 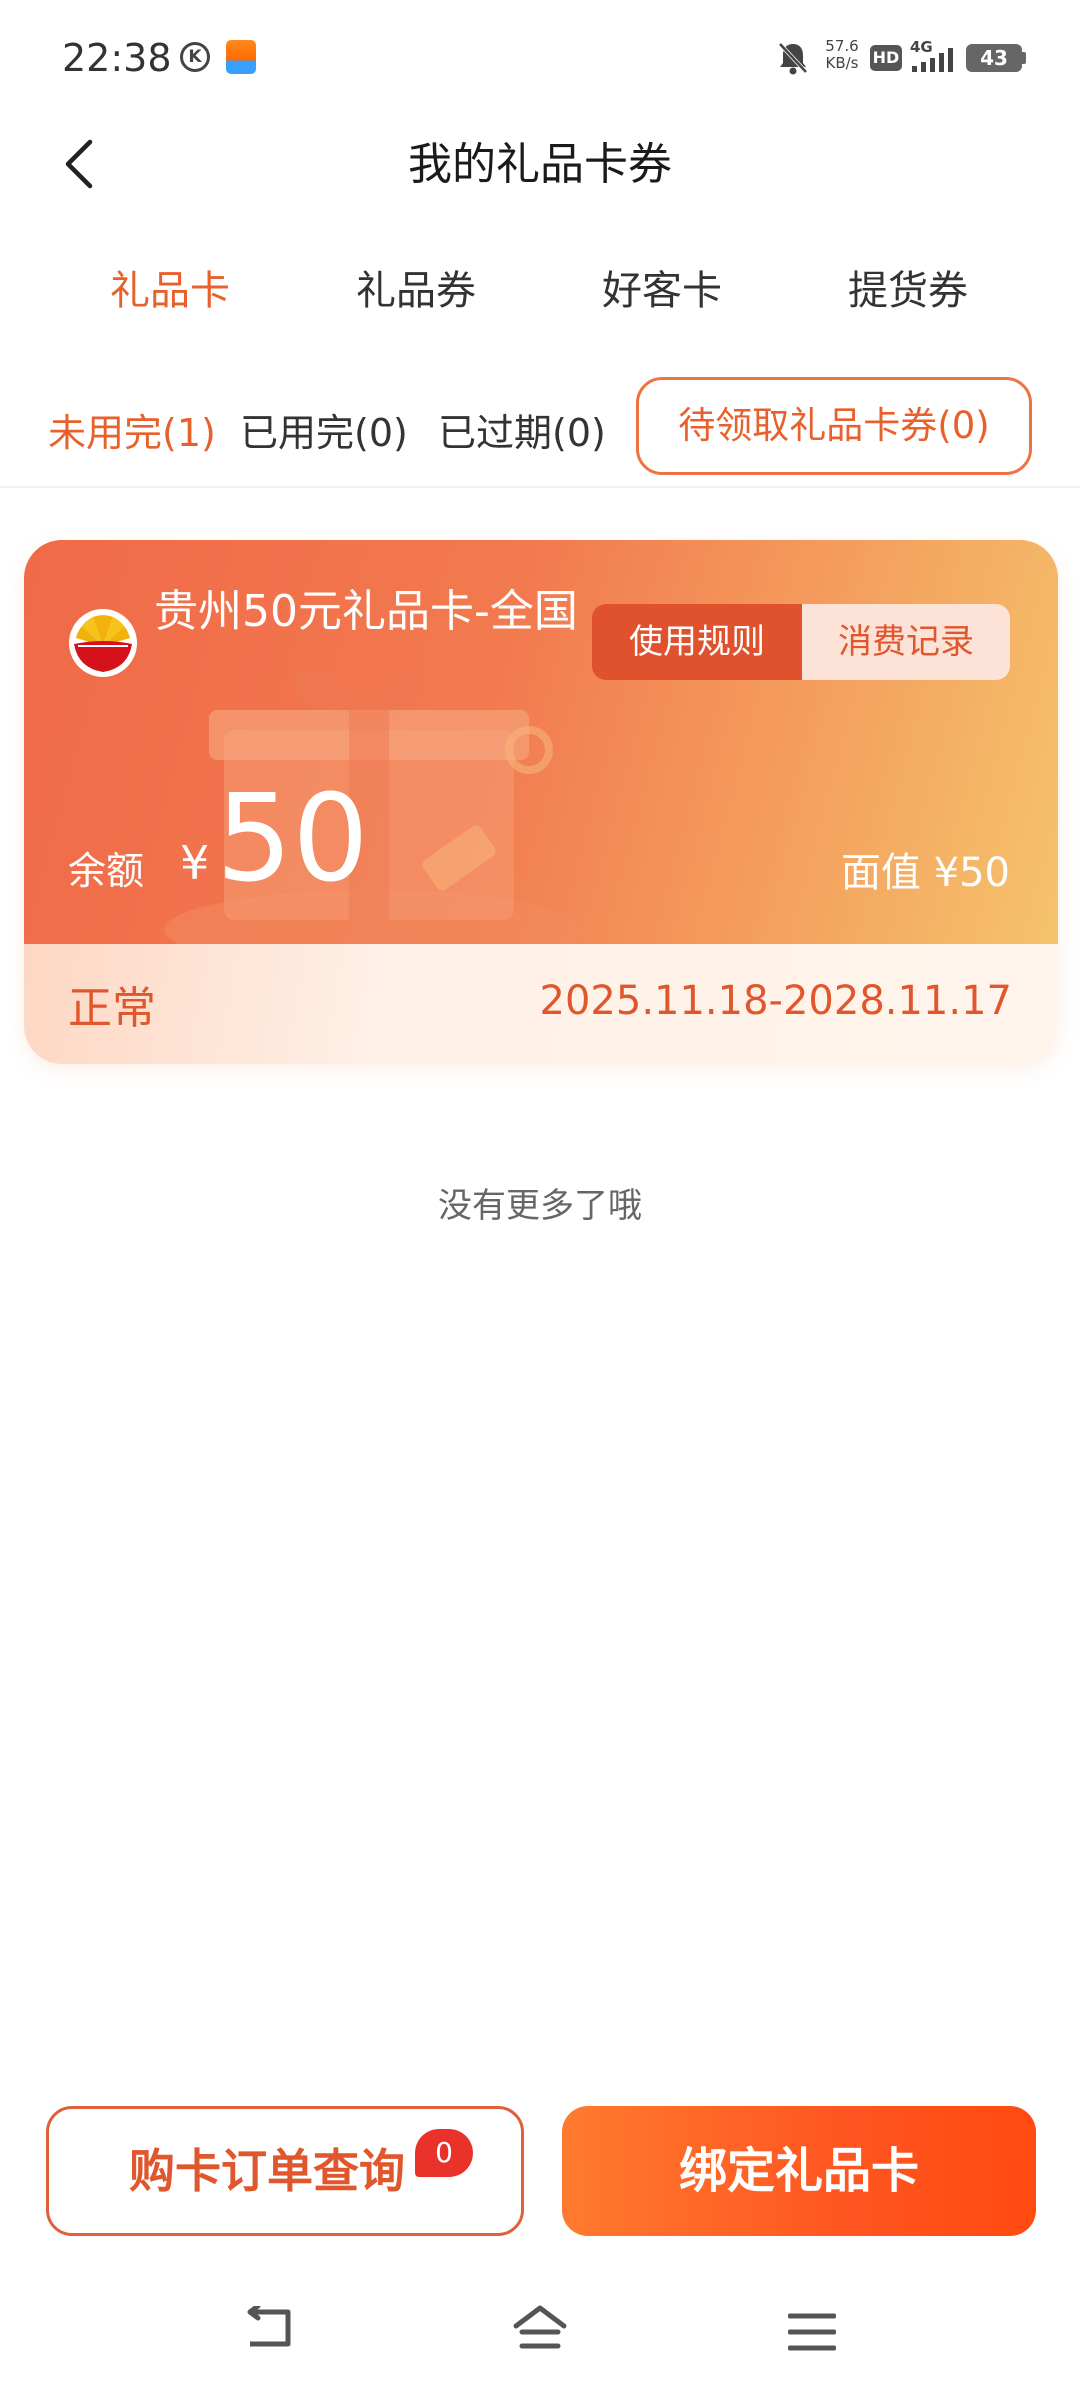 What do you see at coordinates (697, 642) in the screenshot?
I see `usage-rules-button: 使用规则` at bounding box center [697, 642].